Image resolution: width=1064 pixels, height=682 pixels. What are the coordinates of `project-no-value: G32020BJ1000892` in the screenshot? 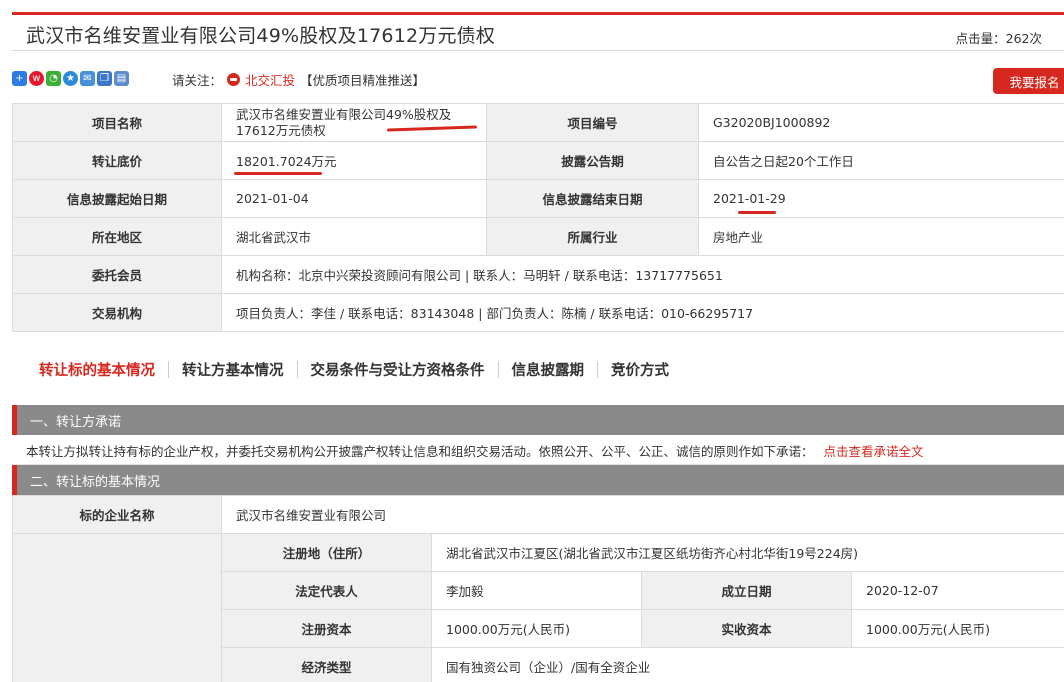 It's located at (881, 122).